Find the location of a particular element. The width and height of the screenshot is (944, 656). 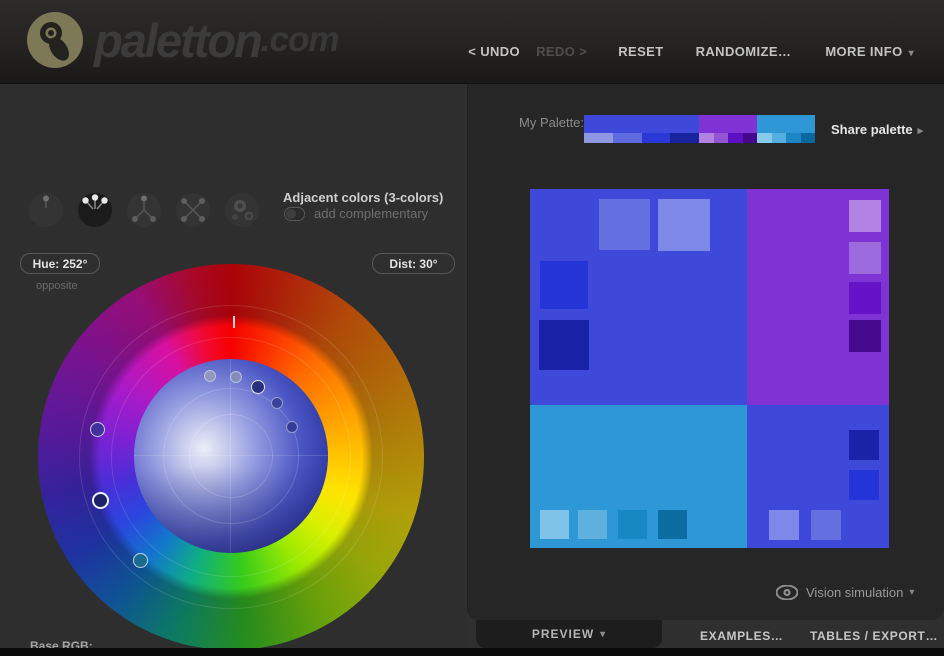

tab-preview: PREVIEW ▾ is located at coordinates (569, 634).